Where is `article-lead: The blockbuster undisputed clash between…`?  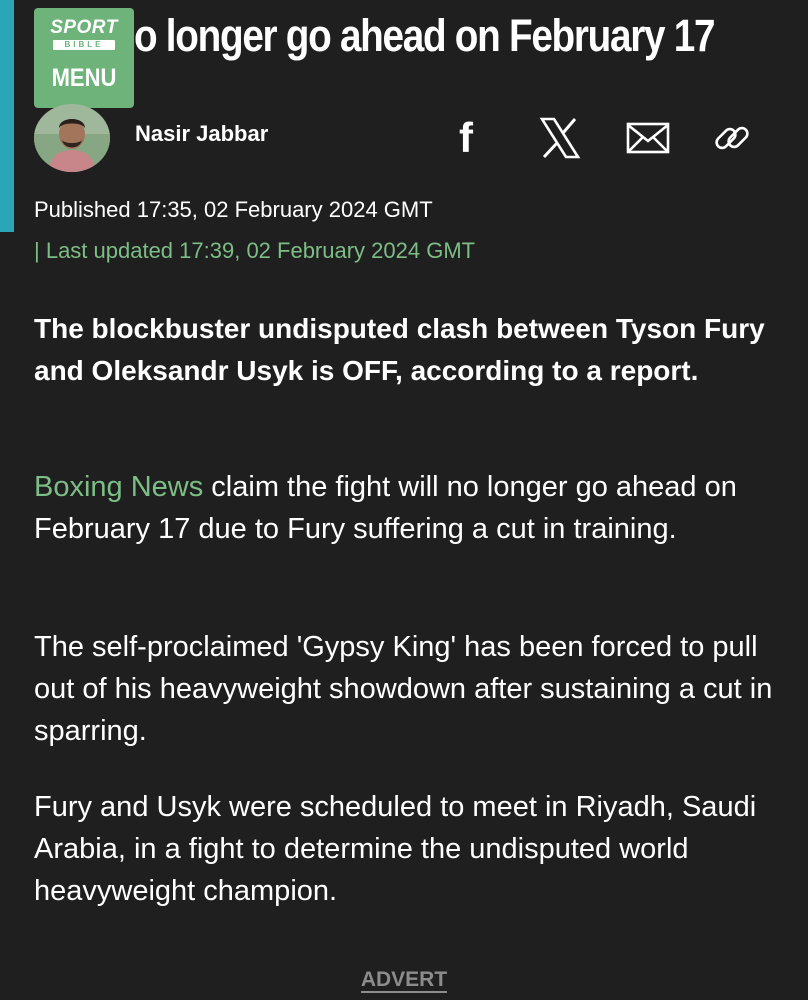
article-lead: The blockbuster undisputed clash between… is located at coordinates (399, 349).